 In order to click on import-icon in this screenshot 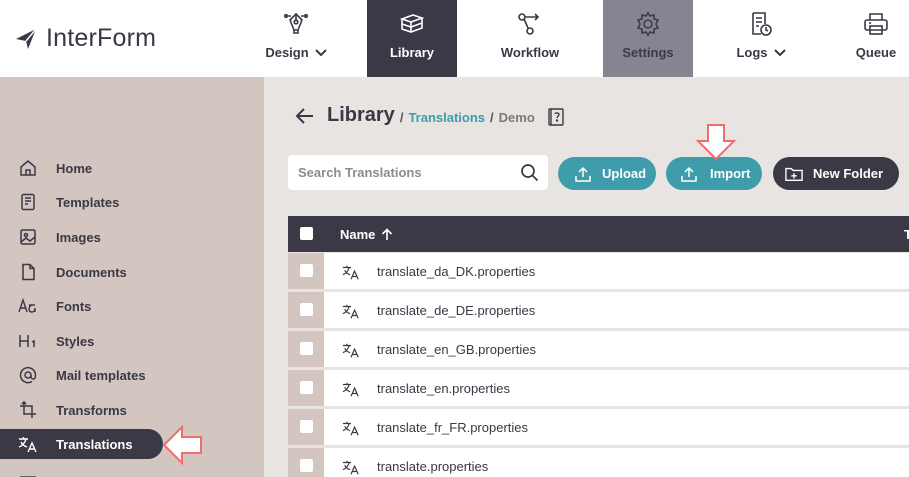, I will do `click(689, 174)`.